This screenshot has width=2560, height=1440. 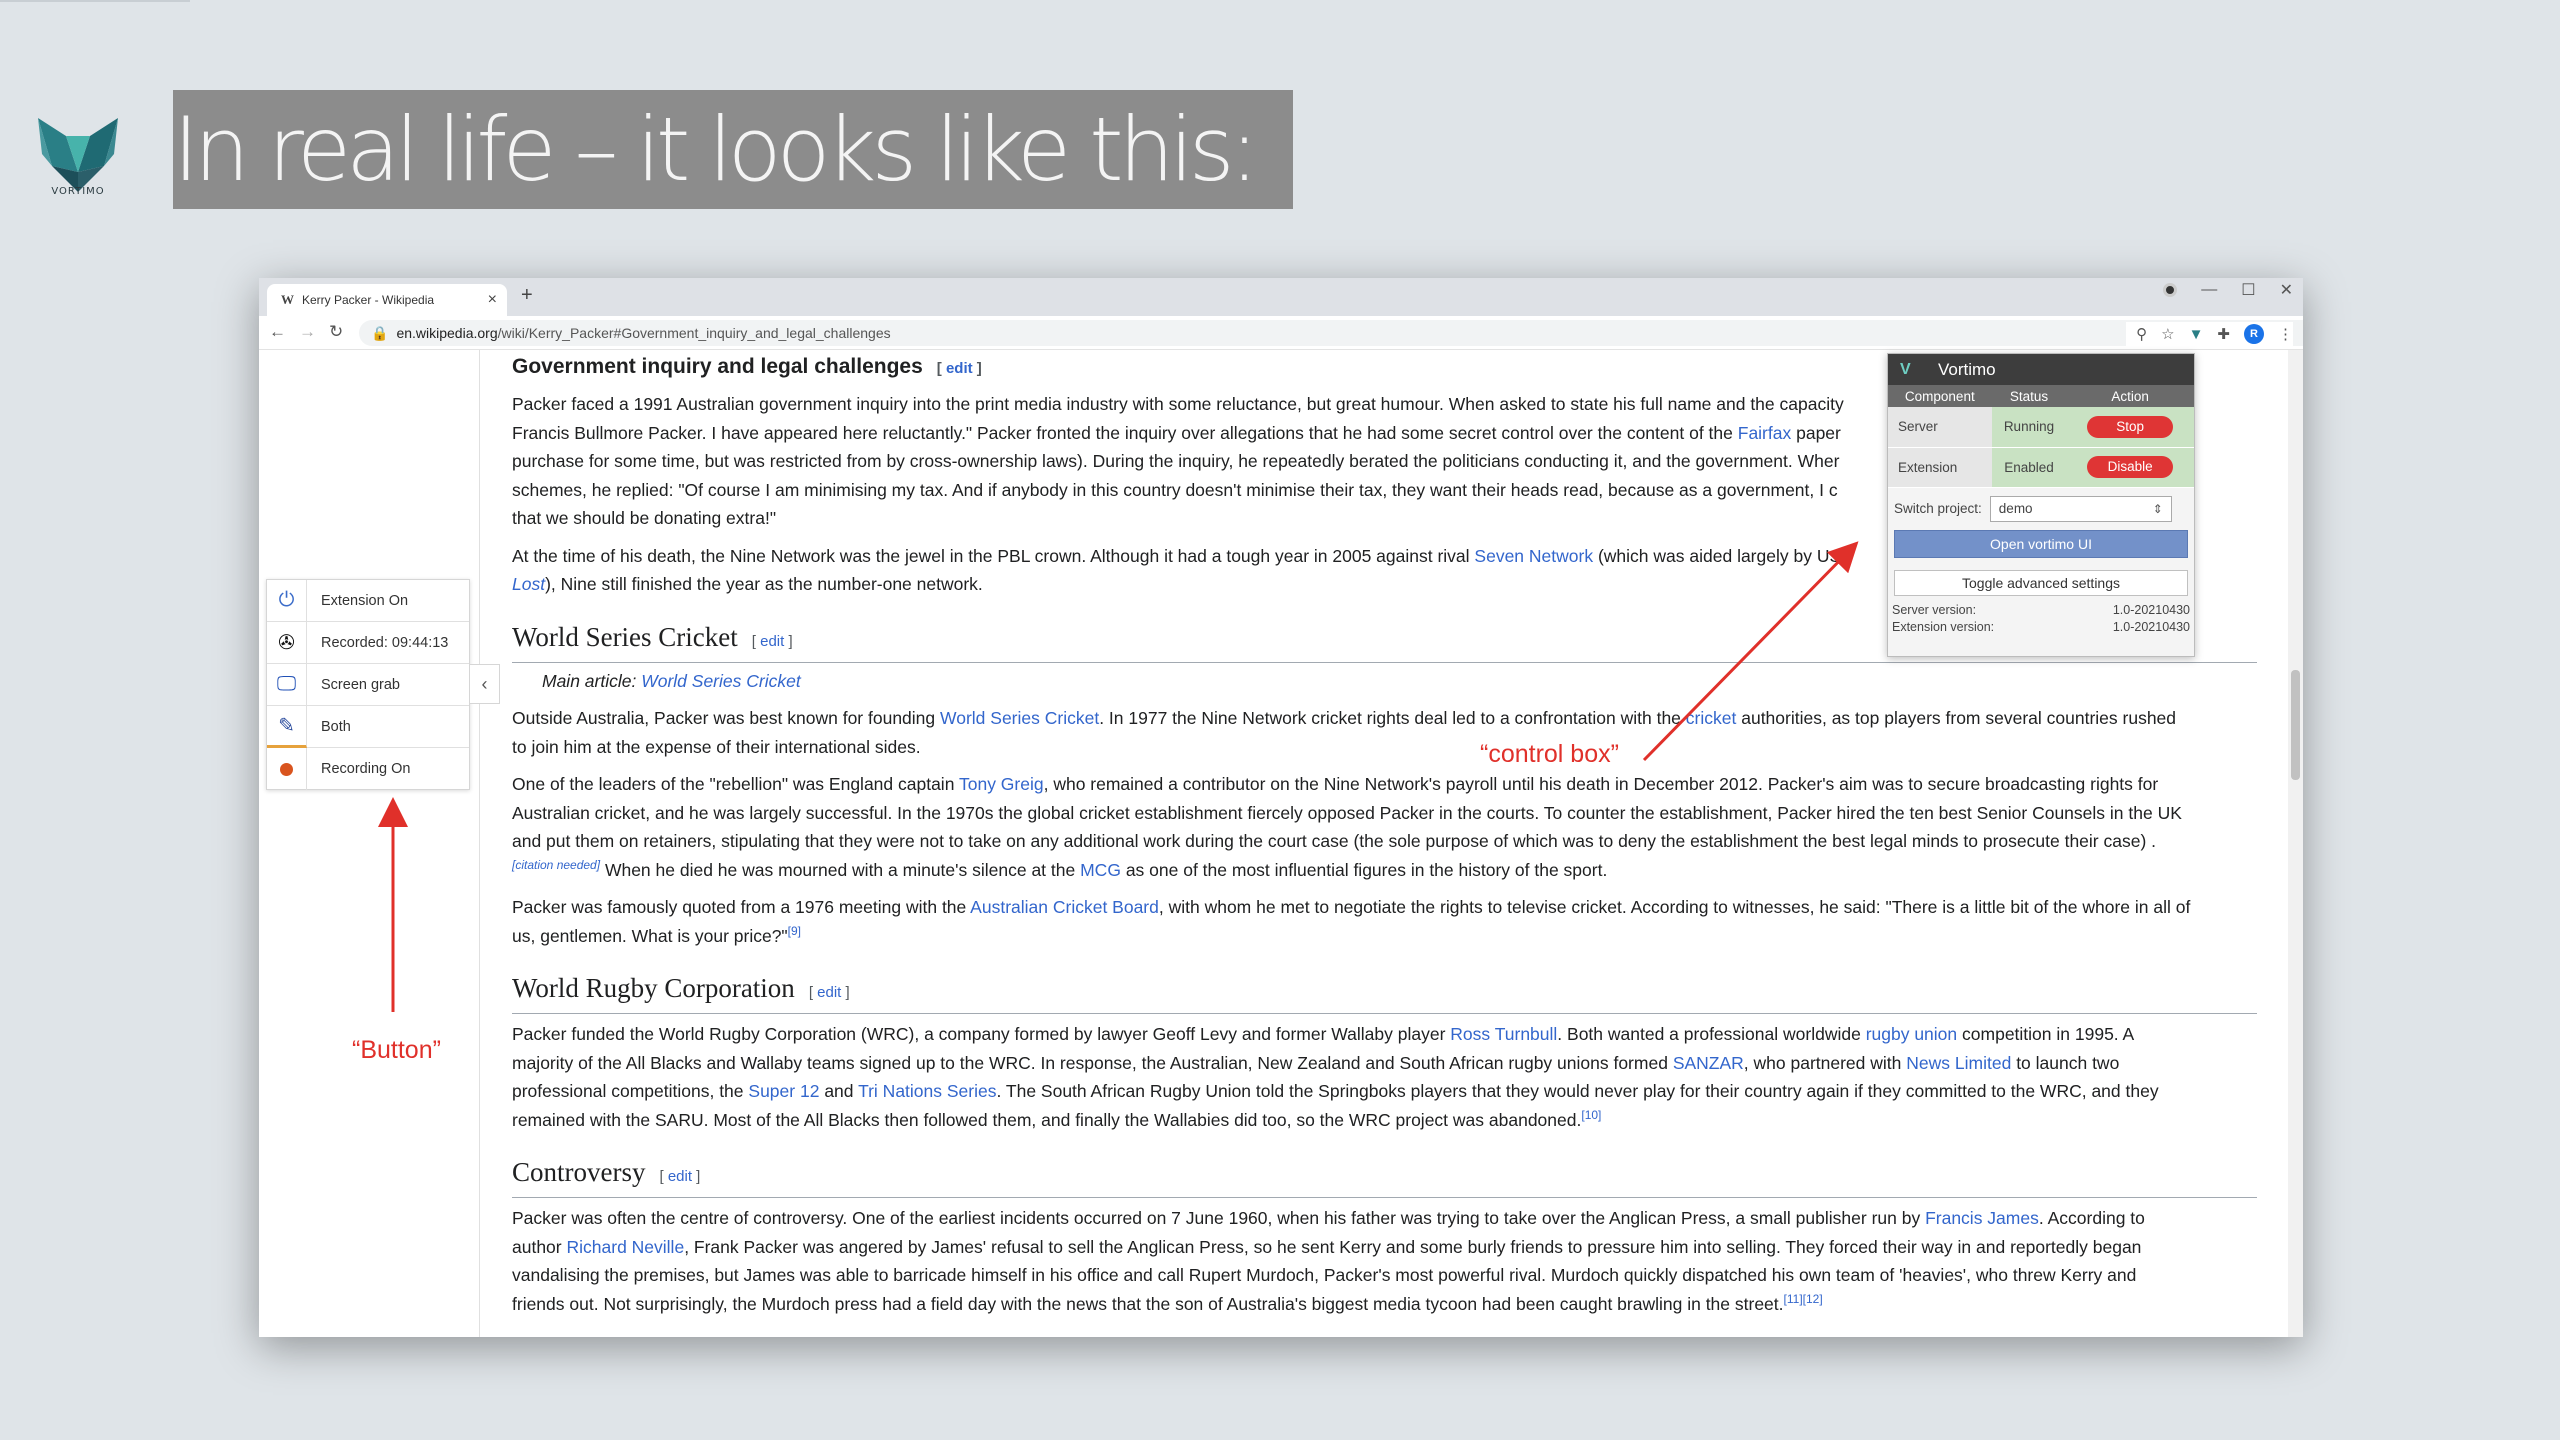 What do you see at coordinates (527, 295) in the screenshot?
I see `new-tab-button: +` at bounding box center [527, 295].